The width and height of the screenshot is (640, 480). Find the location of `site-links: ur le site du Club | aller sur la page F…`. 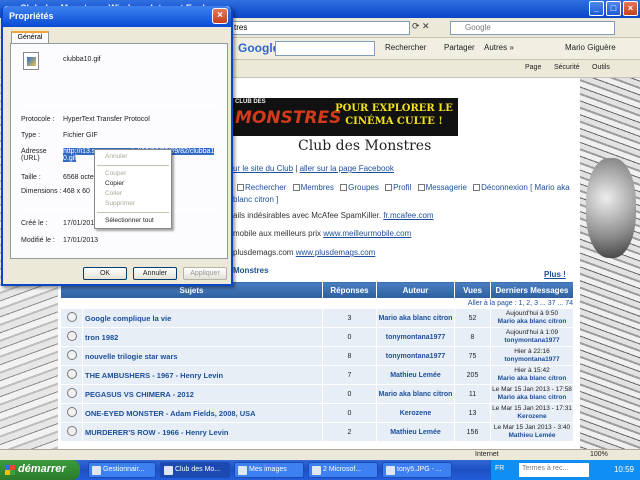

site-links: ur le site du Club | aller sur la page F… is located at coordinates (313, 168).